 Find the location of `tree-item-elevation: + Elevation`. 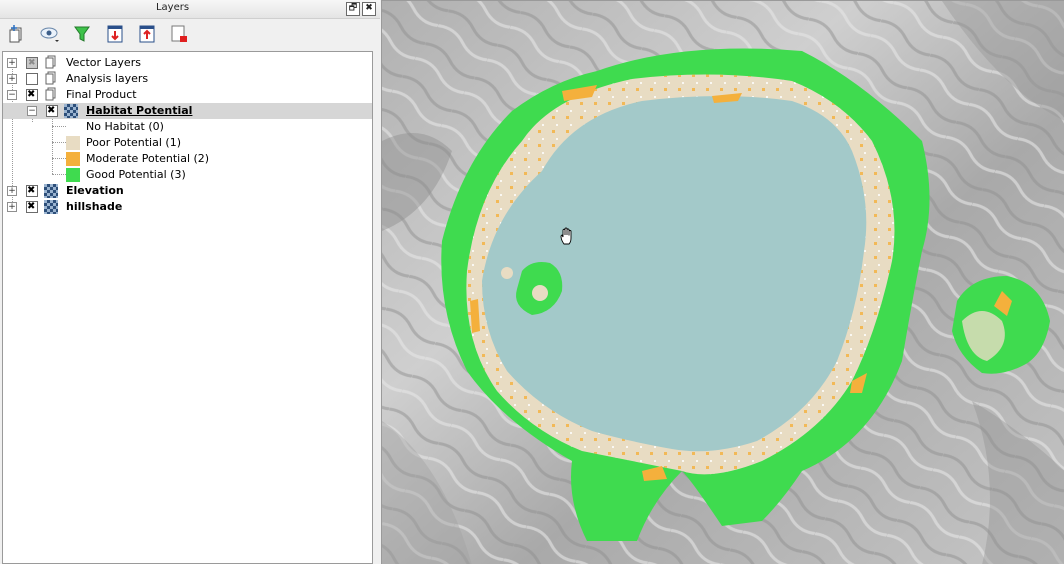

tree-item-elevation: + Elevation is located at coordinates (187, 191).